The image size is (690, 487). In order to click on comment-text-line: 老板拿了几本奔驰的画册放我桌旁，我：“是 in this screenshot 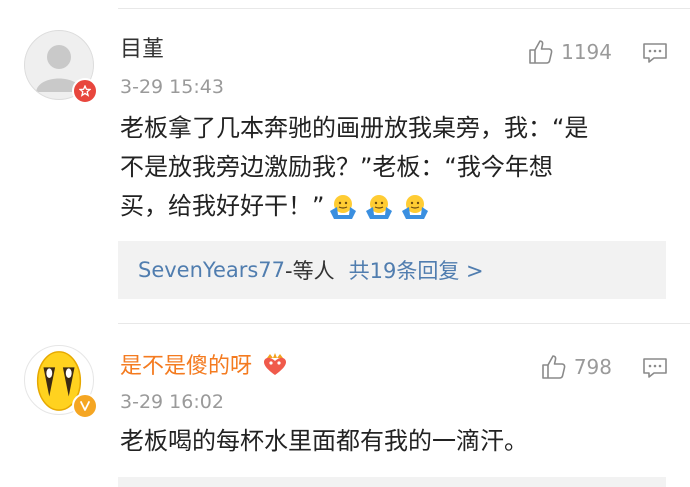, I will do `click(354, 128)`.